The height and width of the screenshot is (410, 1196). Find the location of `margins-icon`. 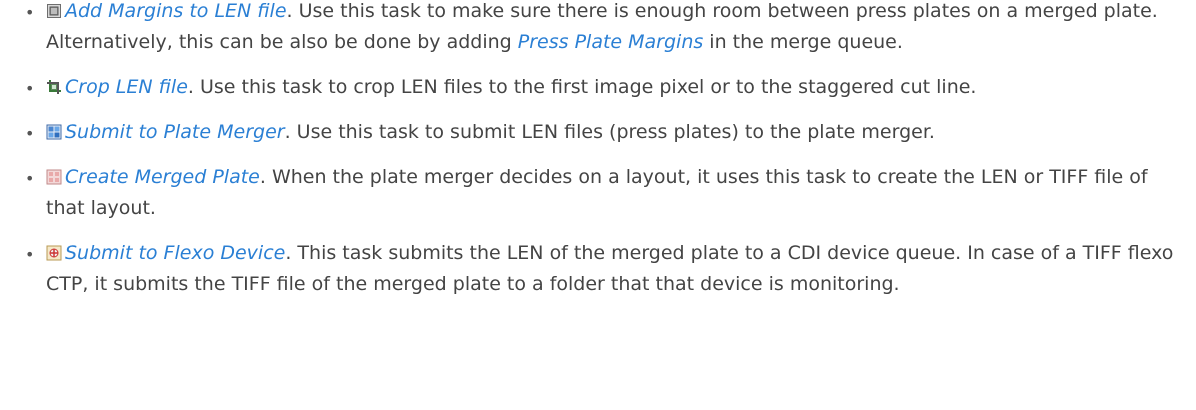

margins-icon is located at coordinates (54, 11).